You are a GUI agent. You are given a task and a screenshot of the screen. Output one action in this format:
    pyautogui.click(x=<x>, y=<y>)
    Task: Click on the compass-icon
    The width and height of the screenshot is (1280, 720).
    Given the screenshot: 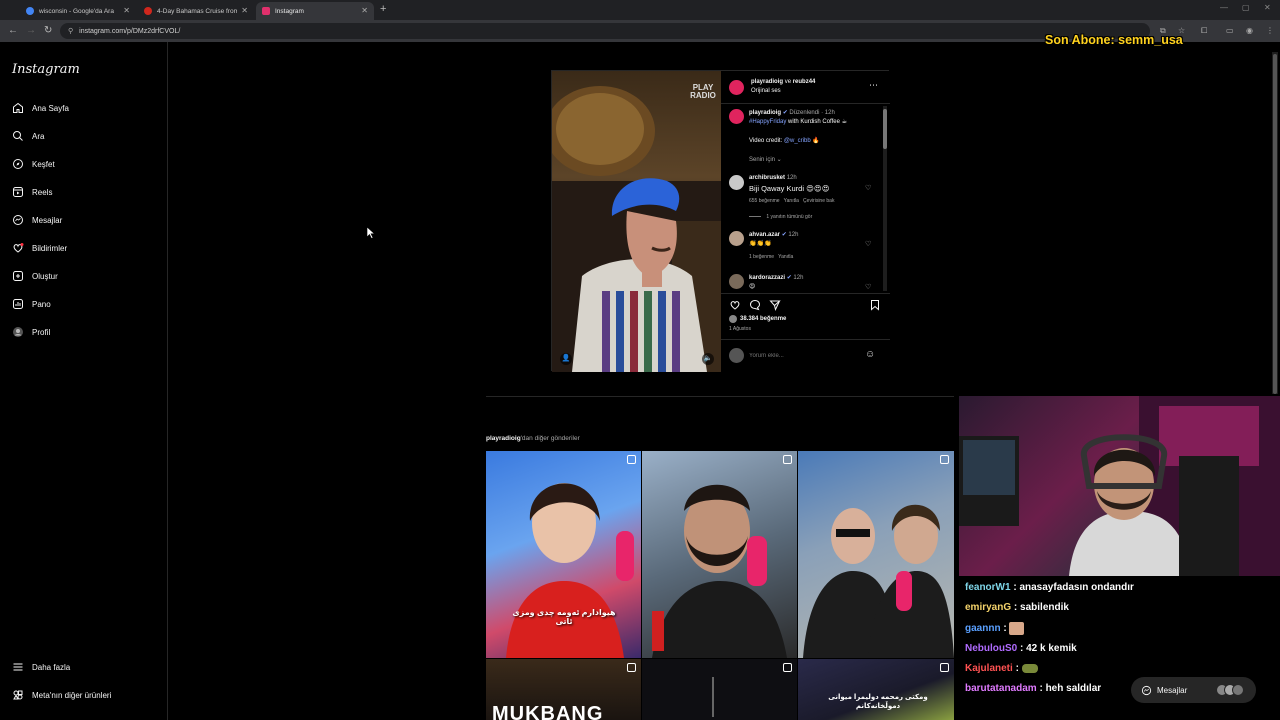 What is the action you would take?
    pyautogui.click(x=18, y=164)
    